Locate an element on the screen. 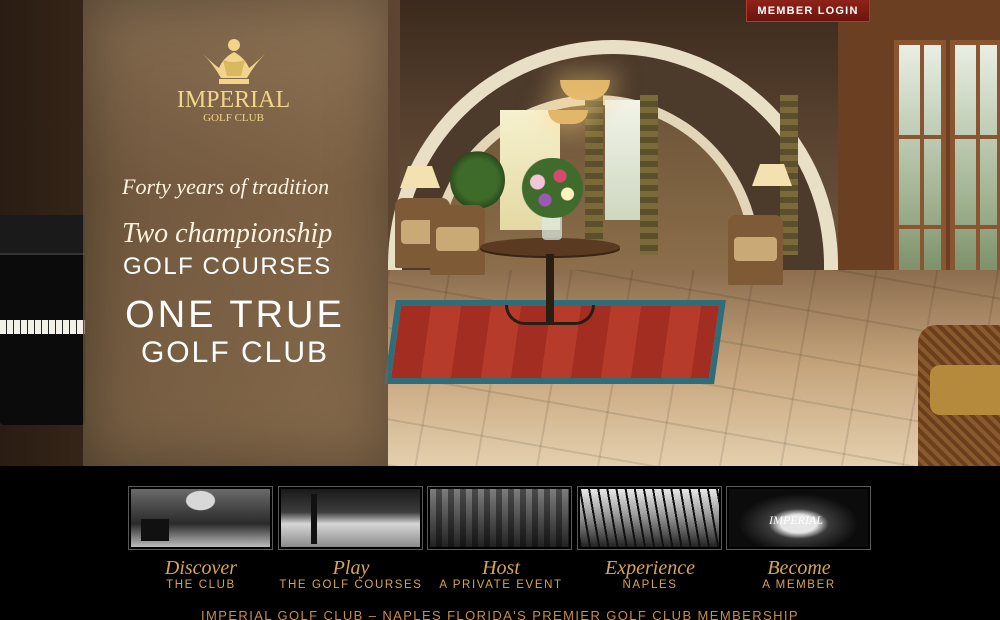 The height and width of the screenshot is (620, 1000). nav-host-a-private-event: Host A PRIVATE EVENT is located at coordinates (501, 575).